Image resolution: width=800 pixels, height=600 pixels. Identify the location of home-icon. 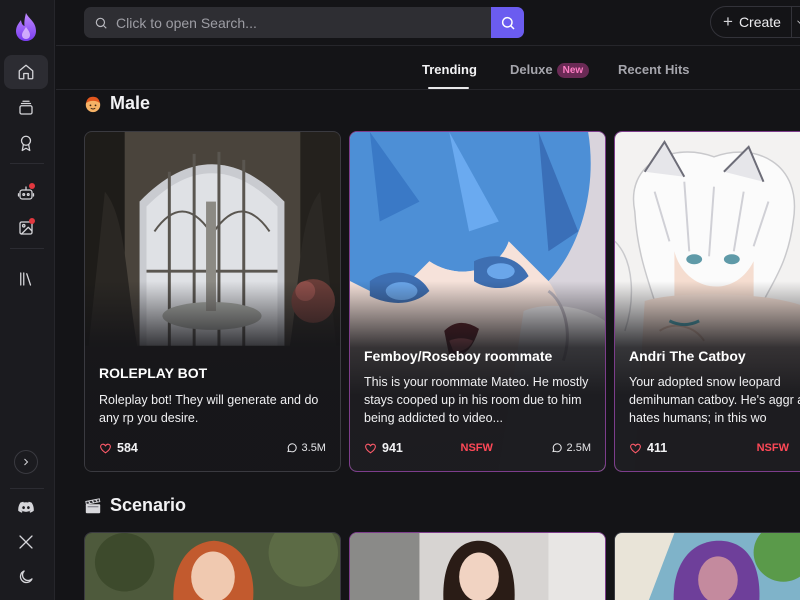
(26, 72).